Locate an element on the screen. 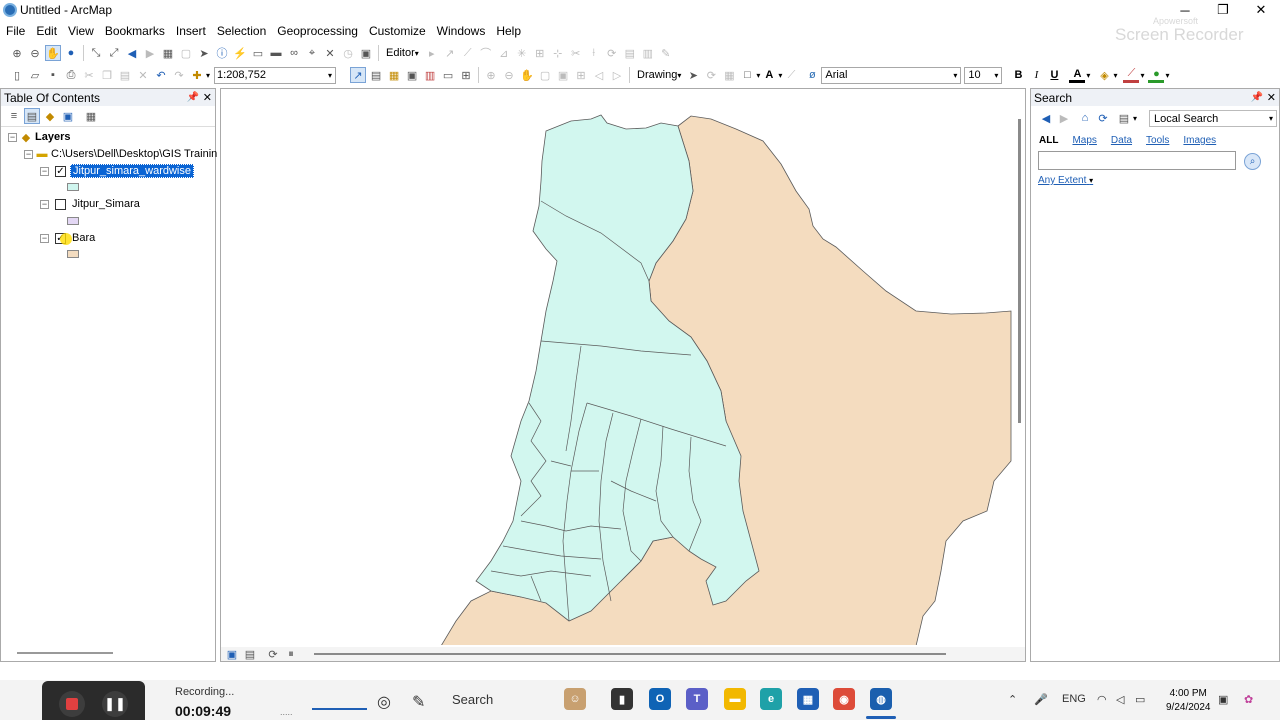 The image size is (1280, 720). search-highlight-icon: ☺ is located at coordinates (575, 699).